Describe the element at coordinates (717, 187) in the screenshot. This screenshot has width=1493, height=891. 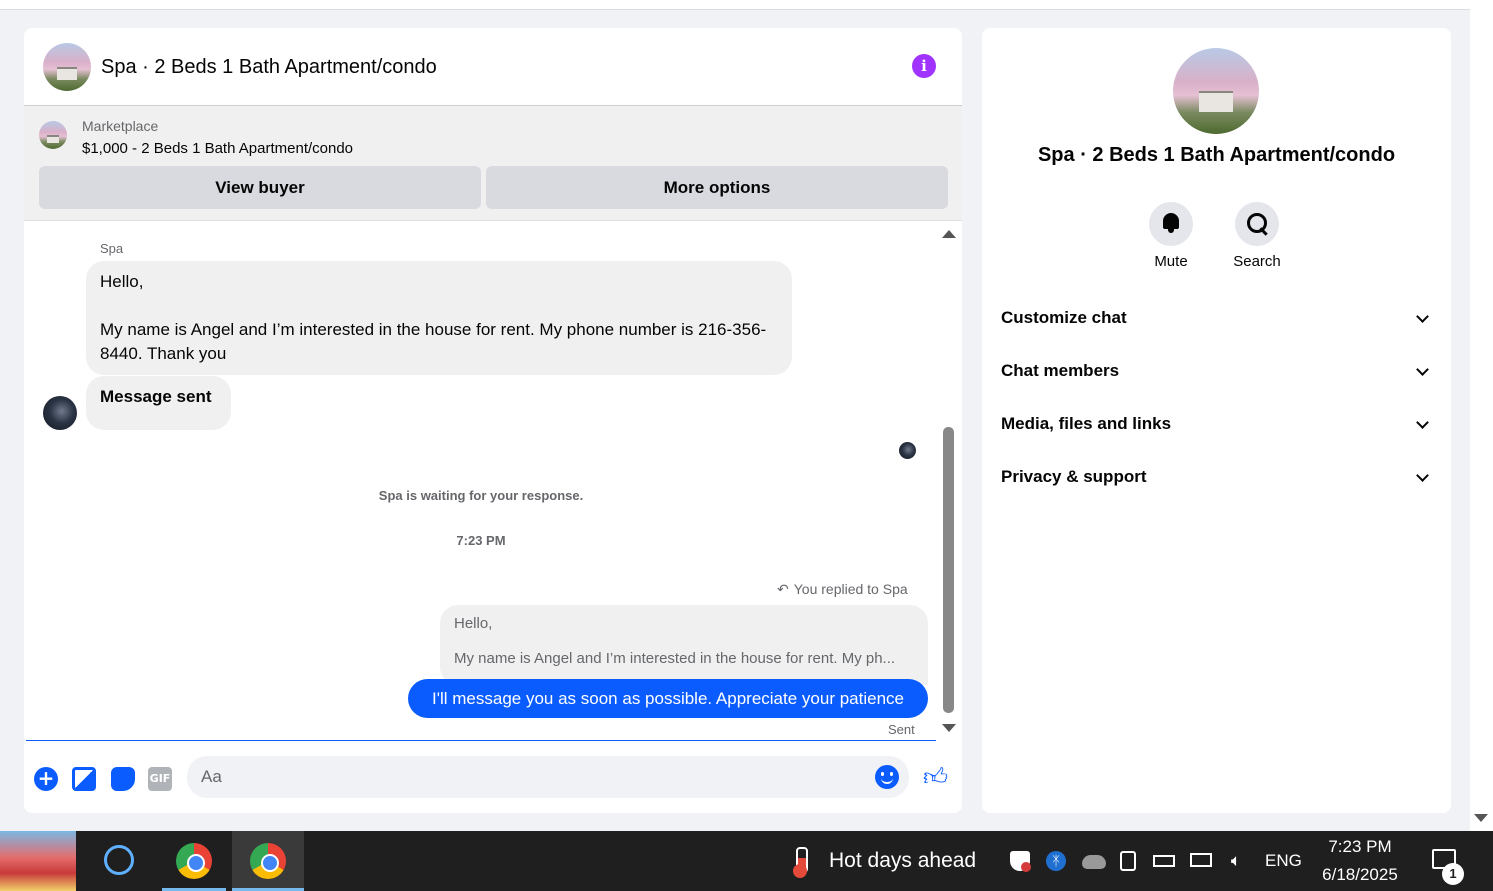
I see `more-options-button: More options` at that location.